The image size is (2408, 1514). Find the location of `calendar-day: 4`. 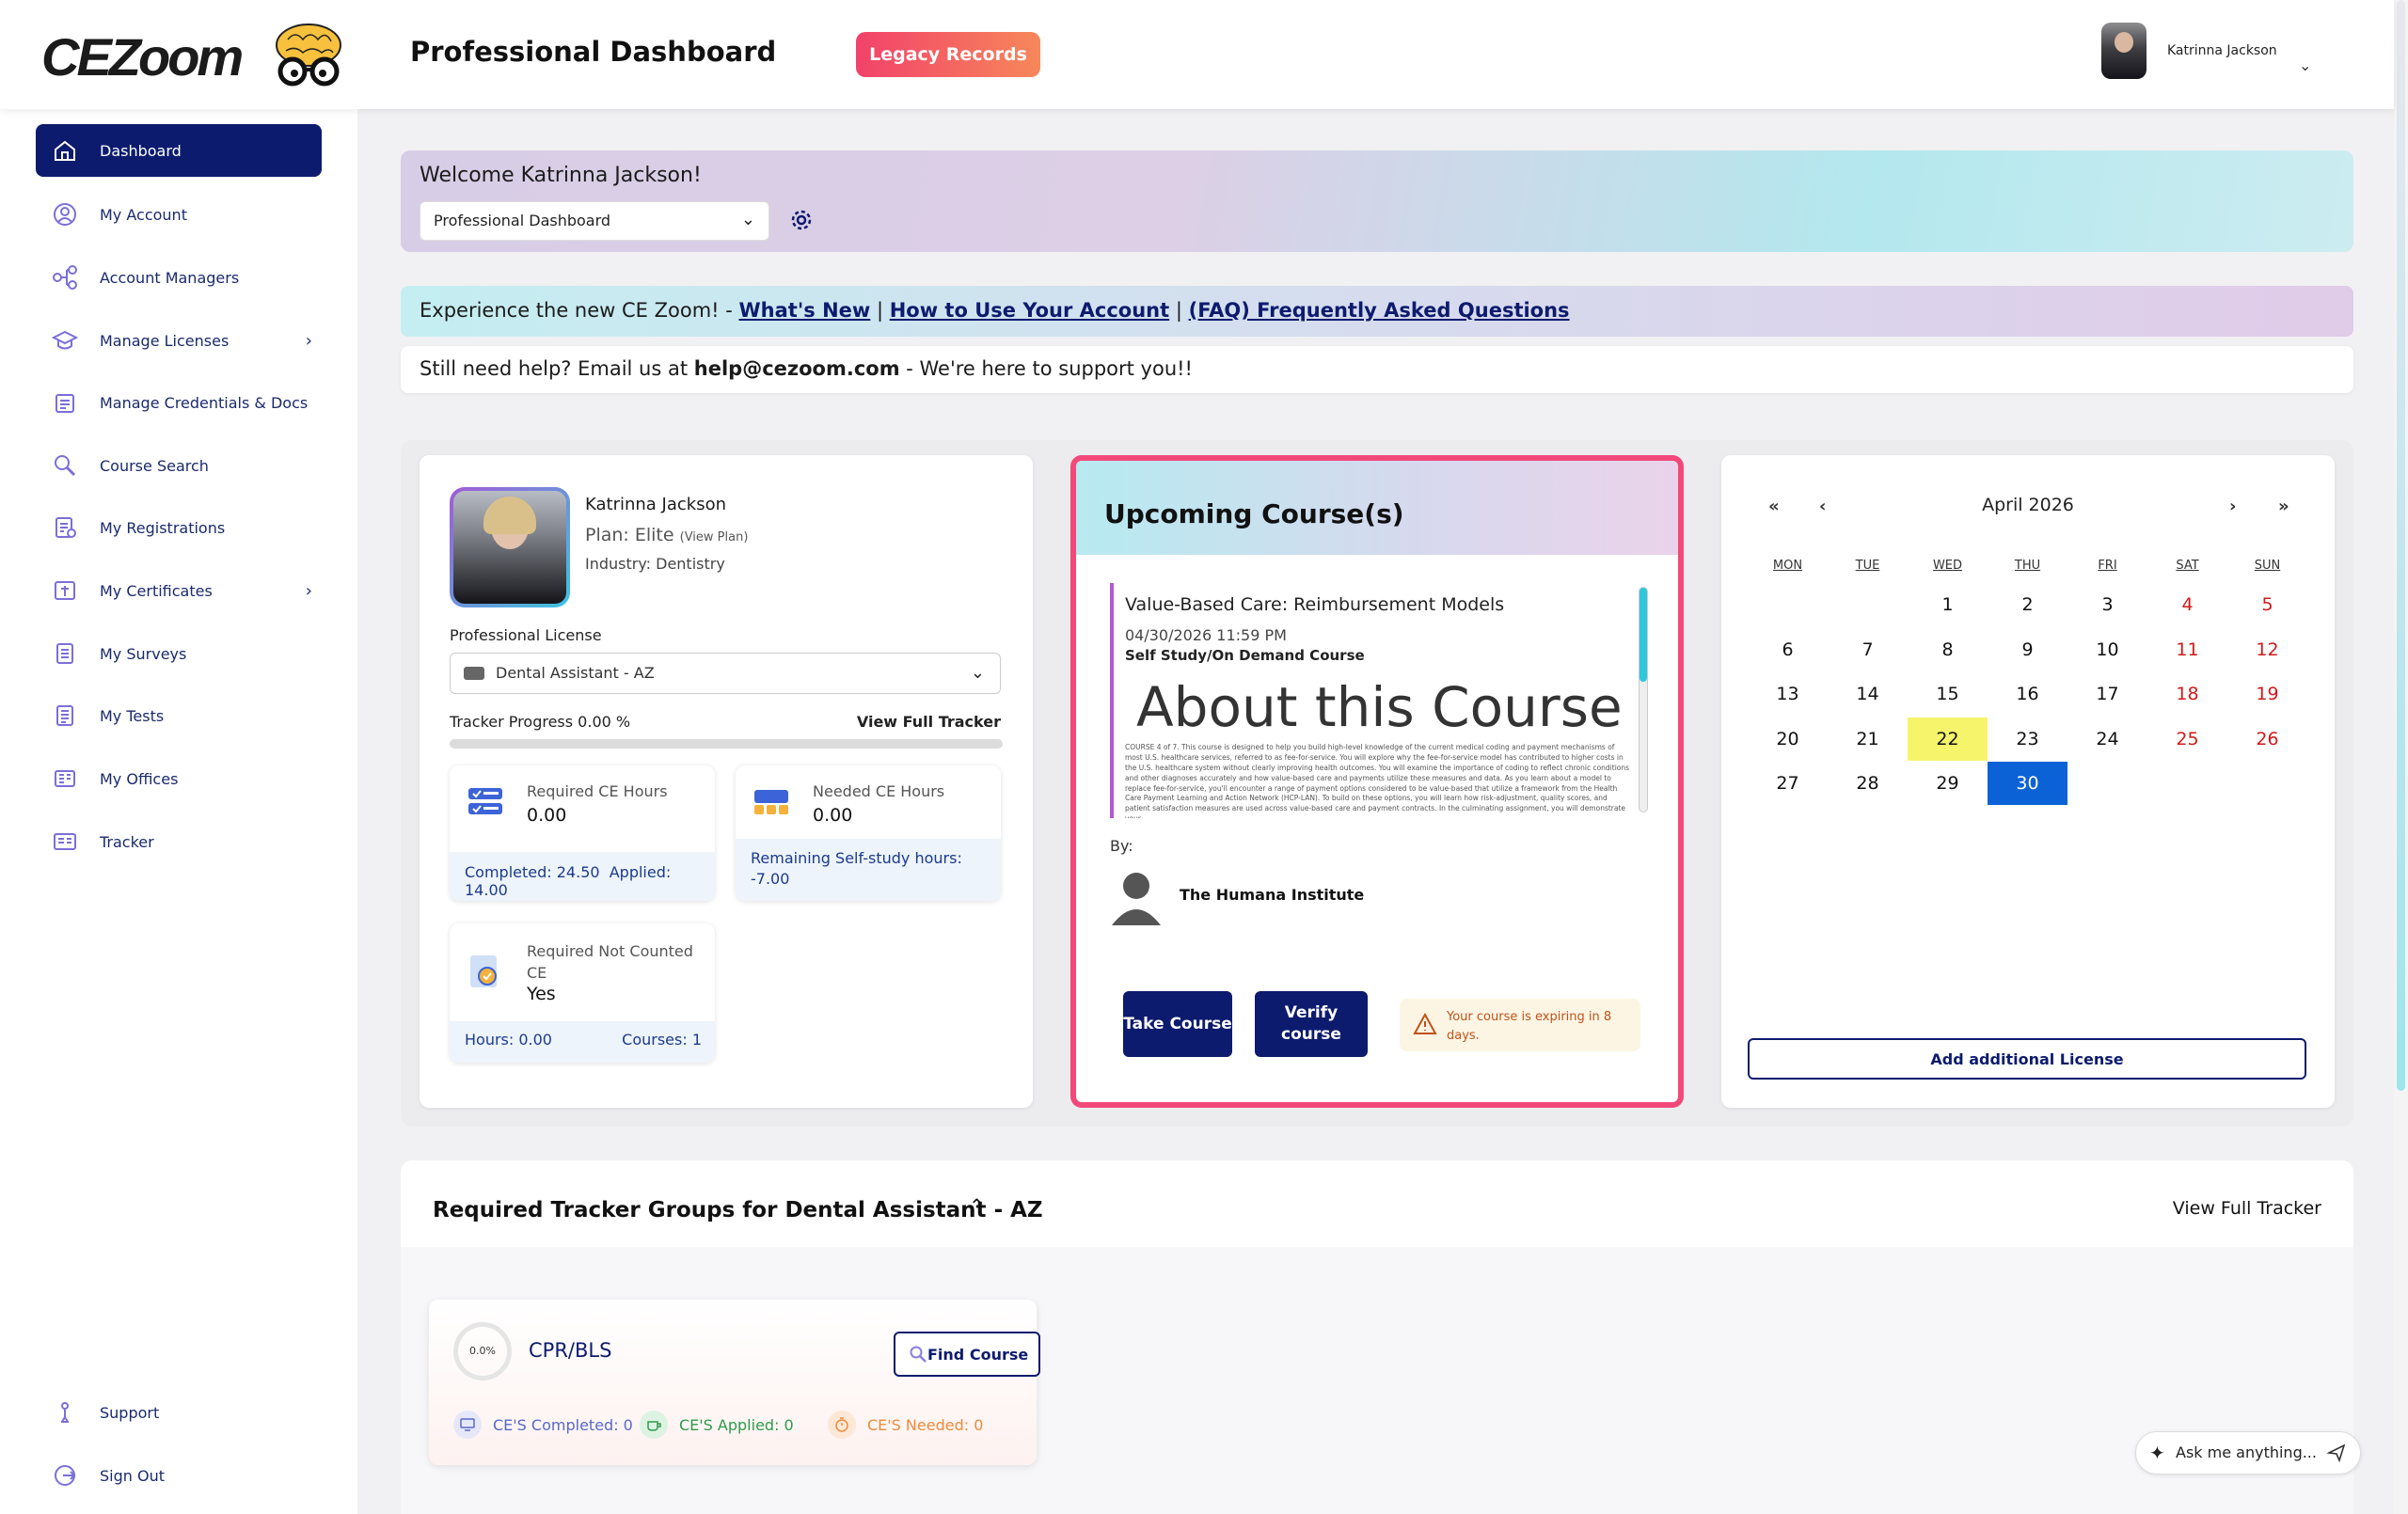

calendar-day: 4 is located at coordinates (2187, 604).